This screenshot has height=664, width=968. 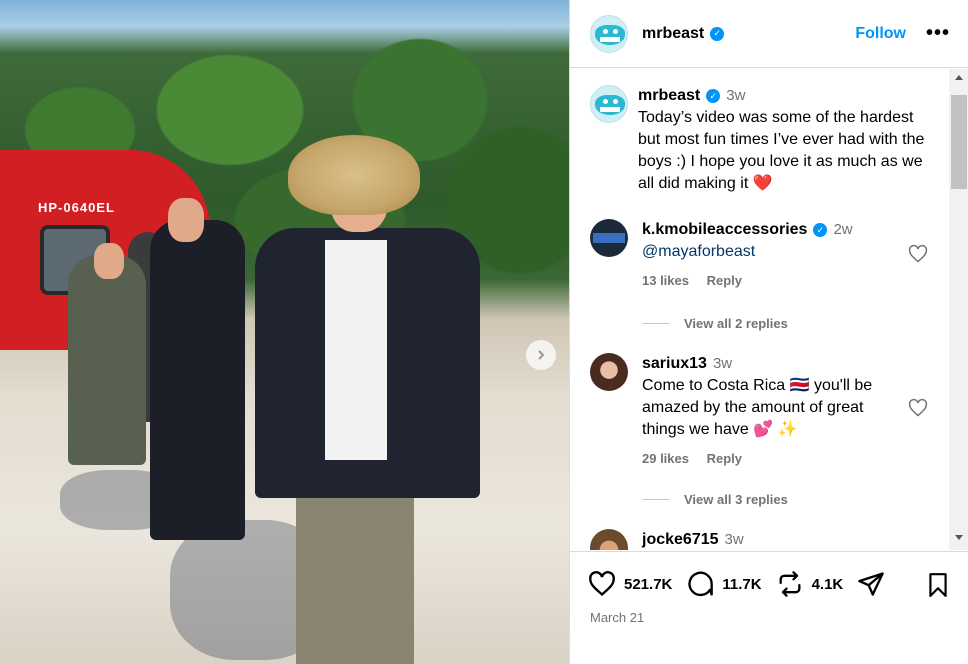 What do you see at coordinates (959, 142) in the screenshot?
I see `scroll-thumb` at bounding box center [959, 142].